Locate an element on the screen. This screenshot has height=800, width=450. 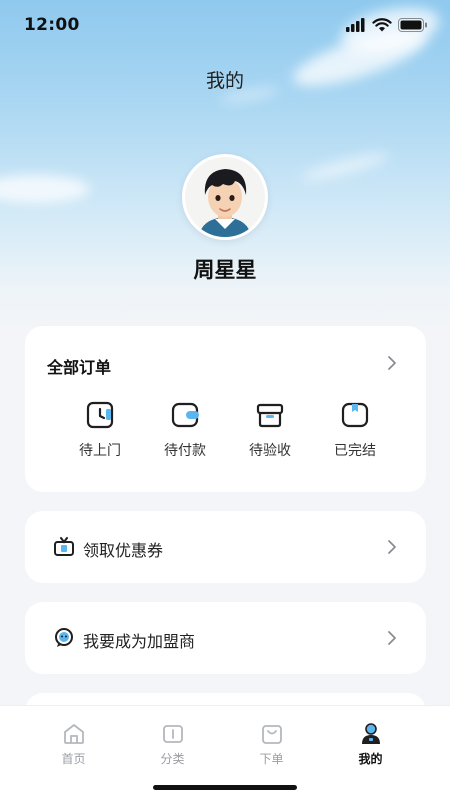
chat-bot-icon is located at coordinates (64, 637).